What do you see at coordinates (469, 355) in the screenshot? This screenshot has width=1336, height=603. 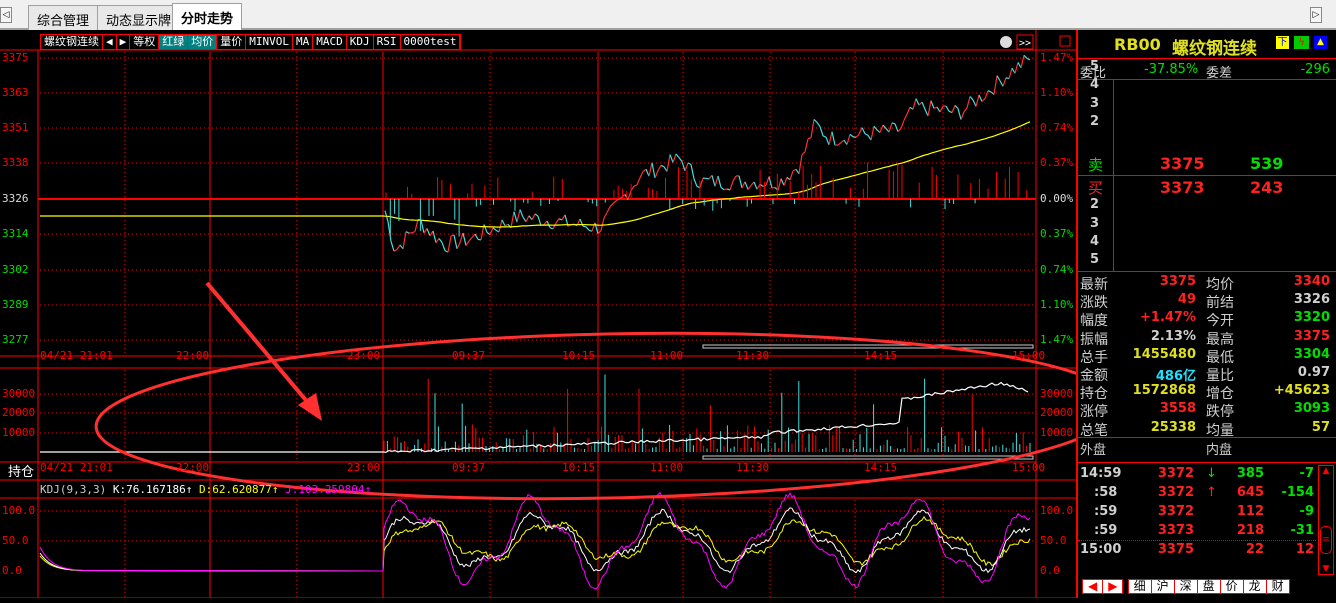 I see `time-tick: 09:37` at bounding box center [469, 355].